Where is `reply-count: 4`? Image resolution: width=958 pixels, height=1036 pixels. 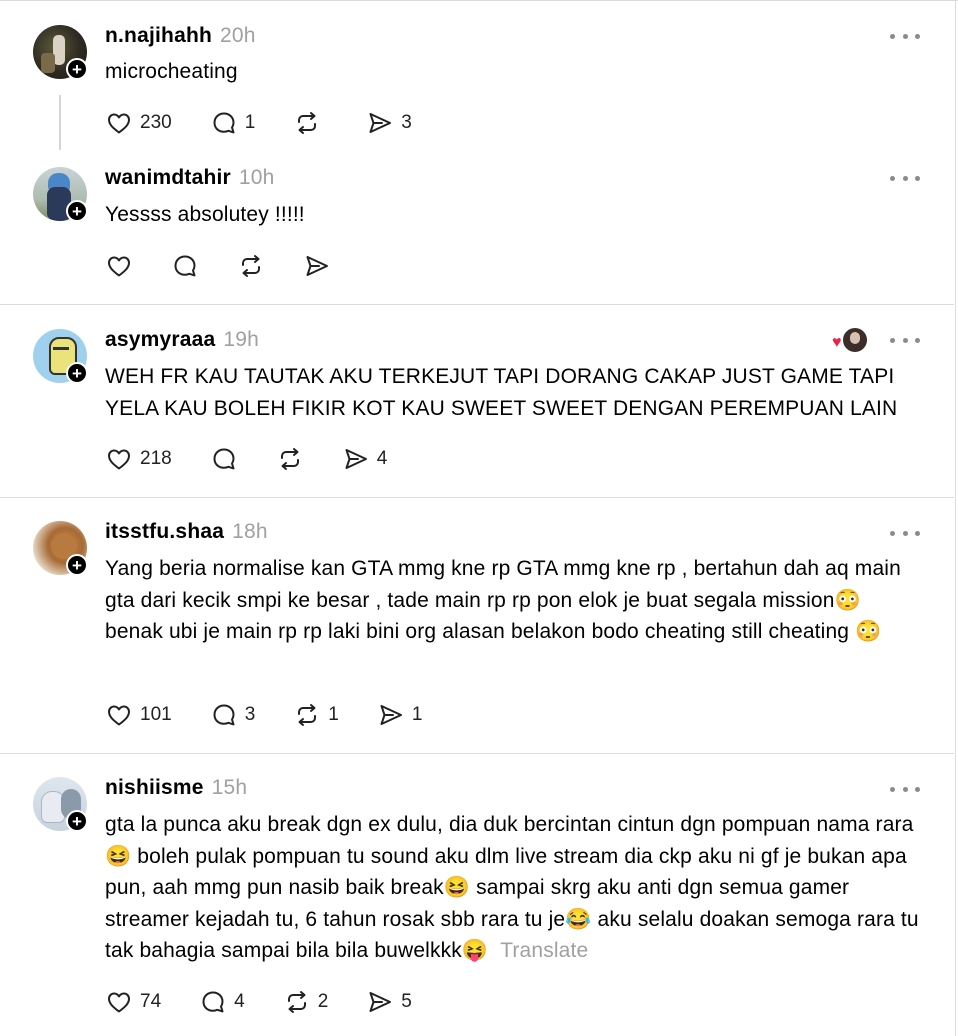
reply-count: 4 is located at coordinates (239, 1001).